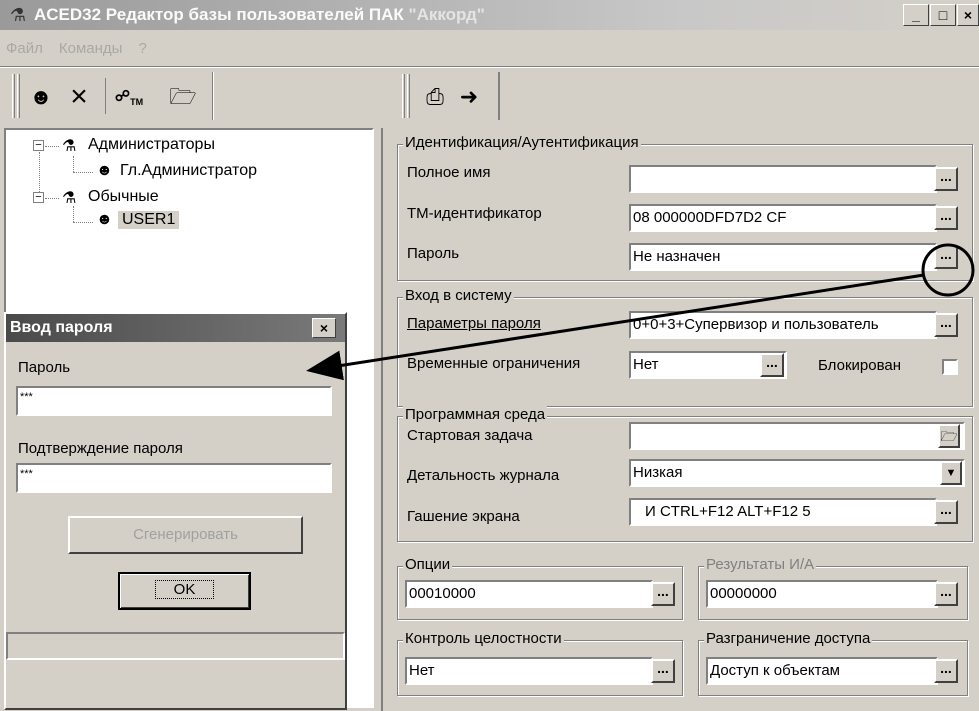 Image resolution: width=979 pixels, height=711 pixels. Describe the element at coordinates (13, 96) in the screenshot. I see `toolbar-grip` at that location.